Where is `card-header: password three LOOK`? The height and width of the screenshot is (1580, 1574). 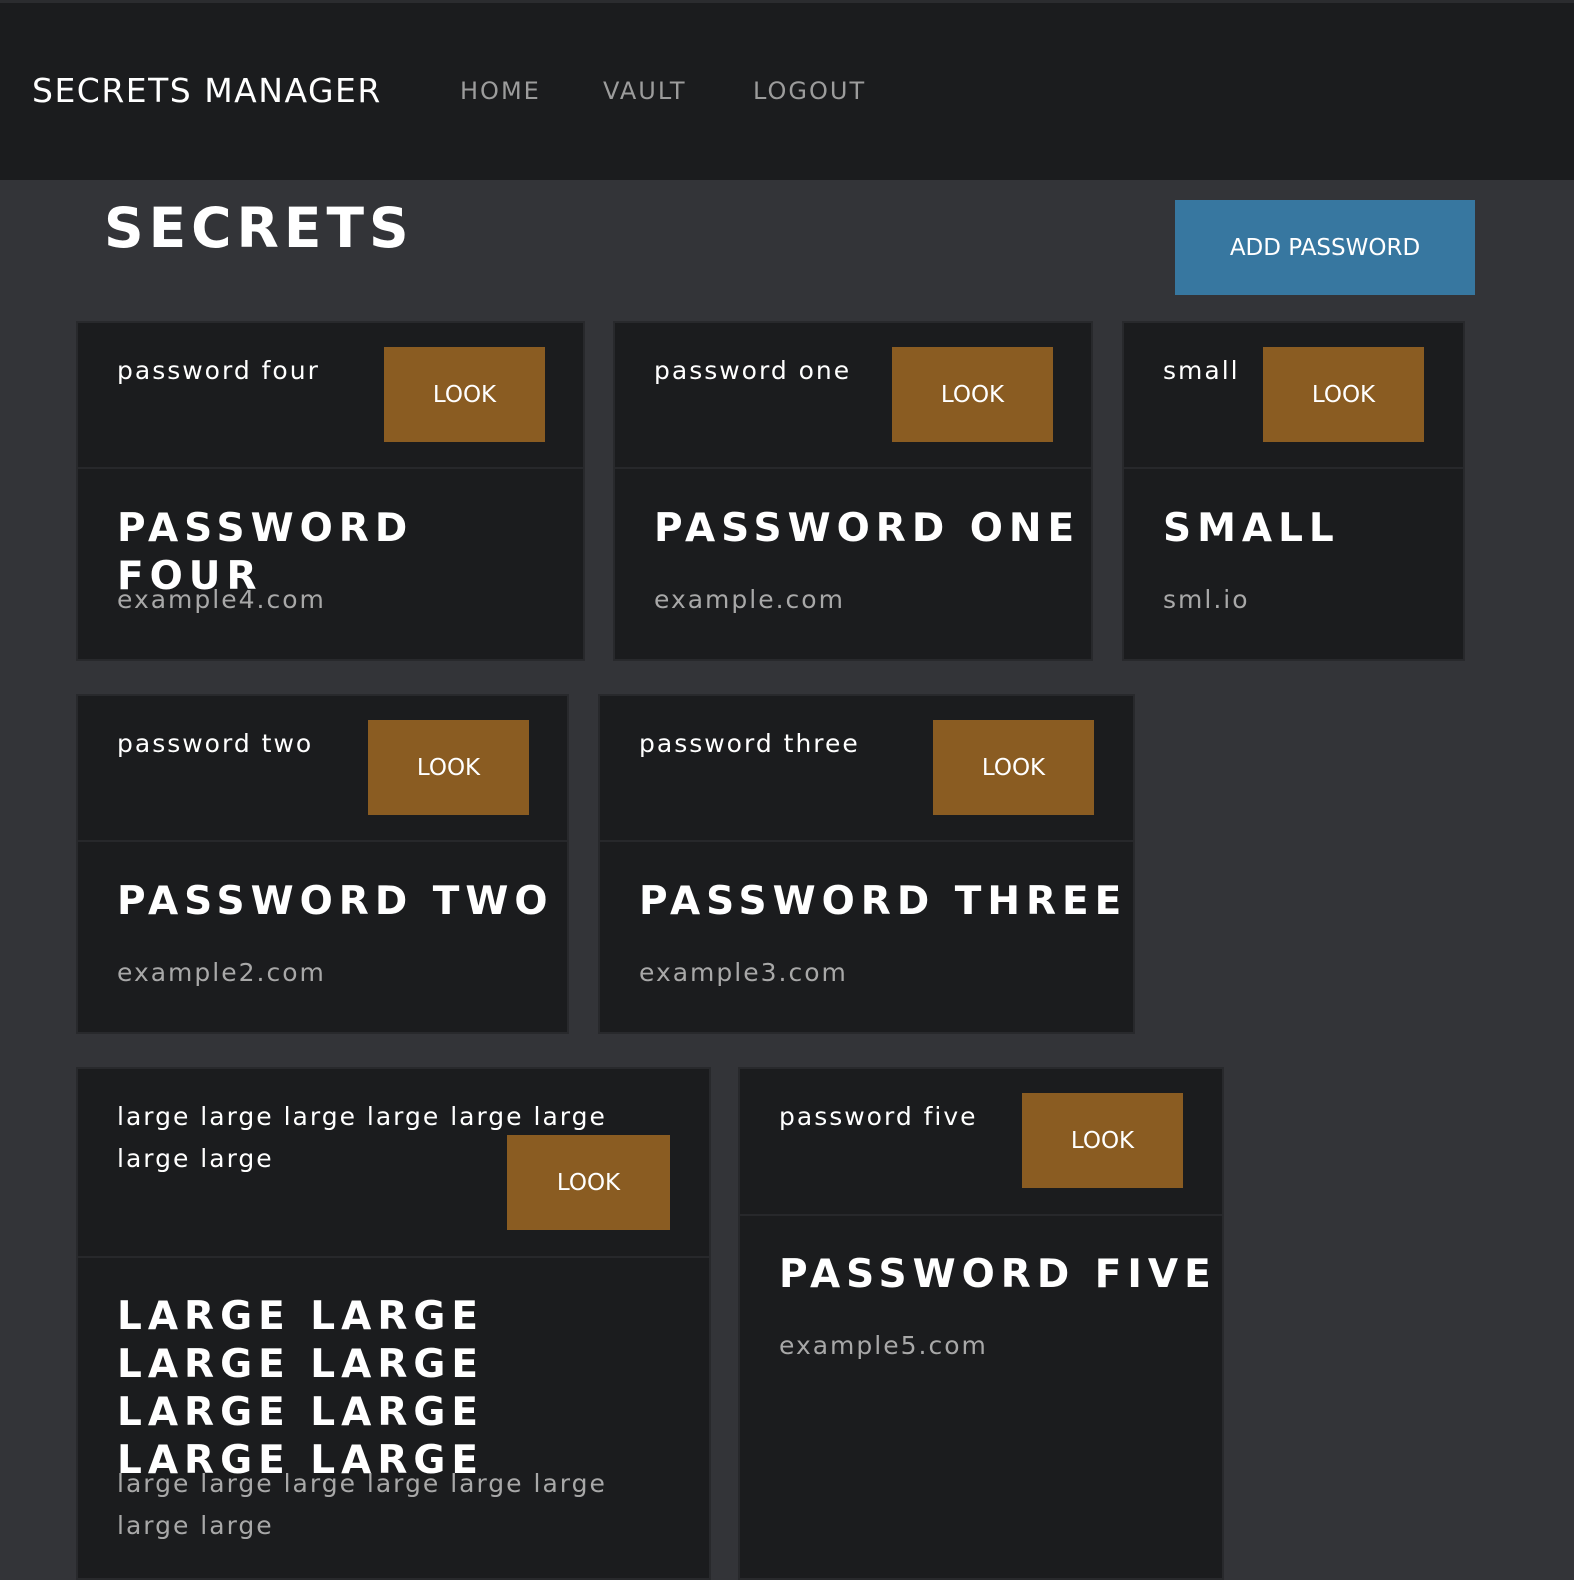
card-header: password three LOOK is located at coordinates (866, 769).